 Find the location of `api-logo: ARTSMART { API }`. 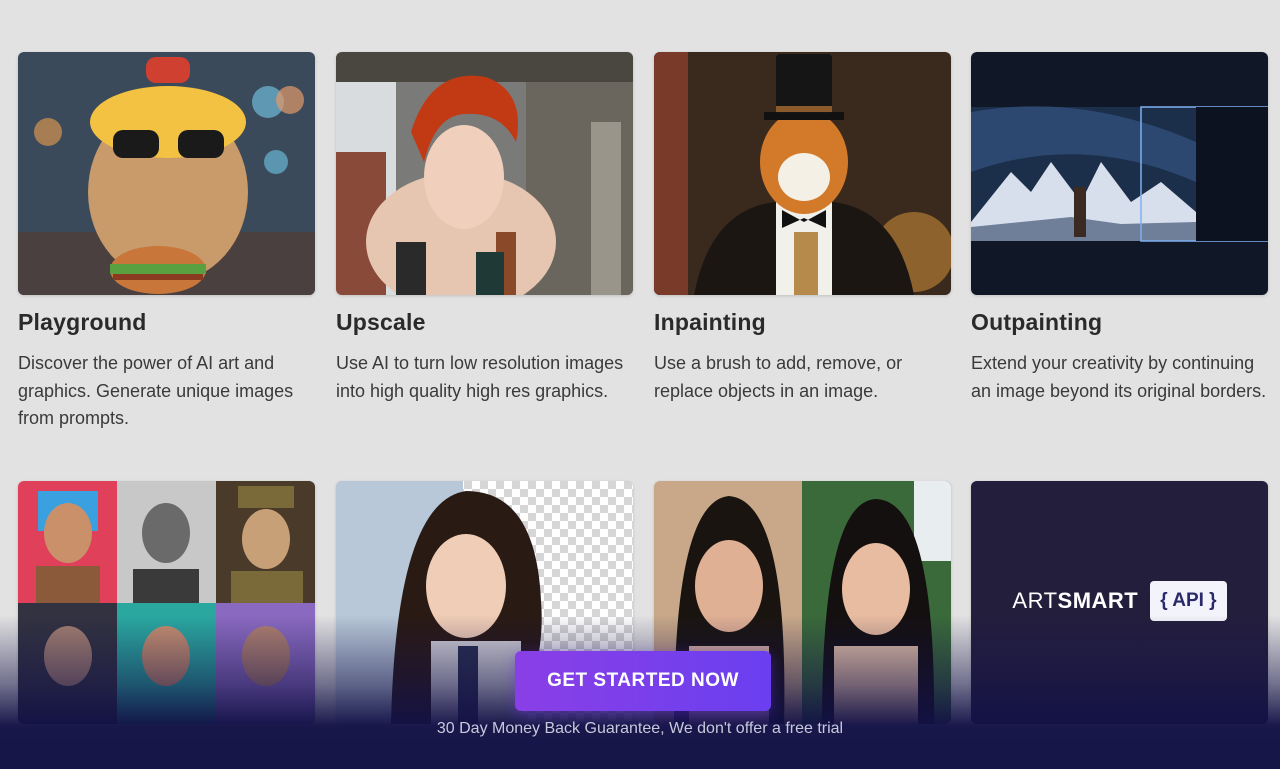

api-logo: ARTSMART { API } is located at coordinates (1119, 601).